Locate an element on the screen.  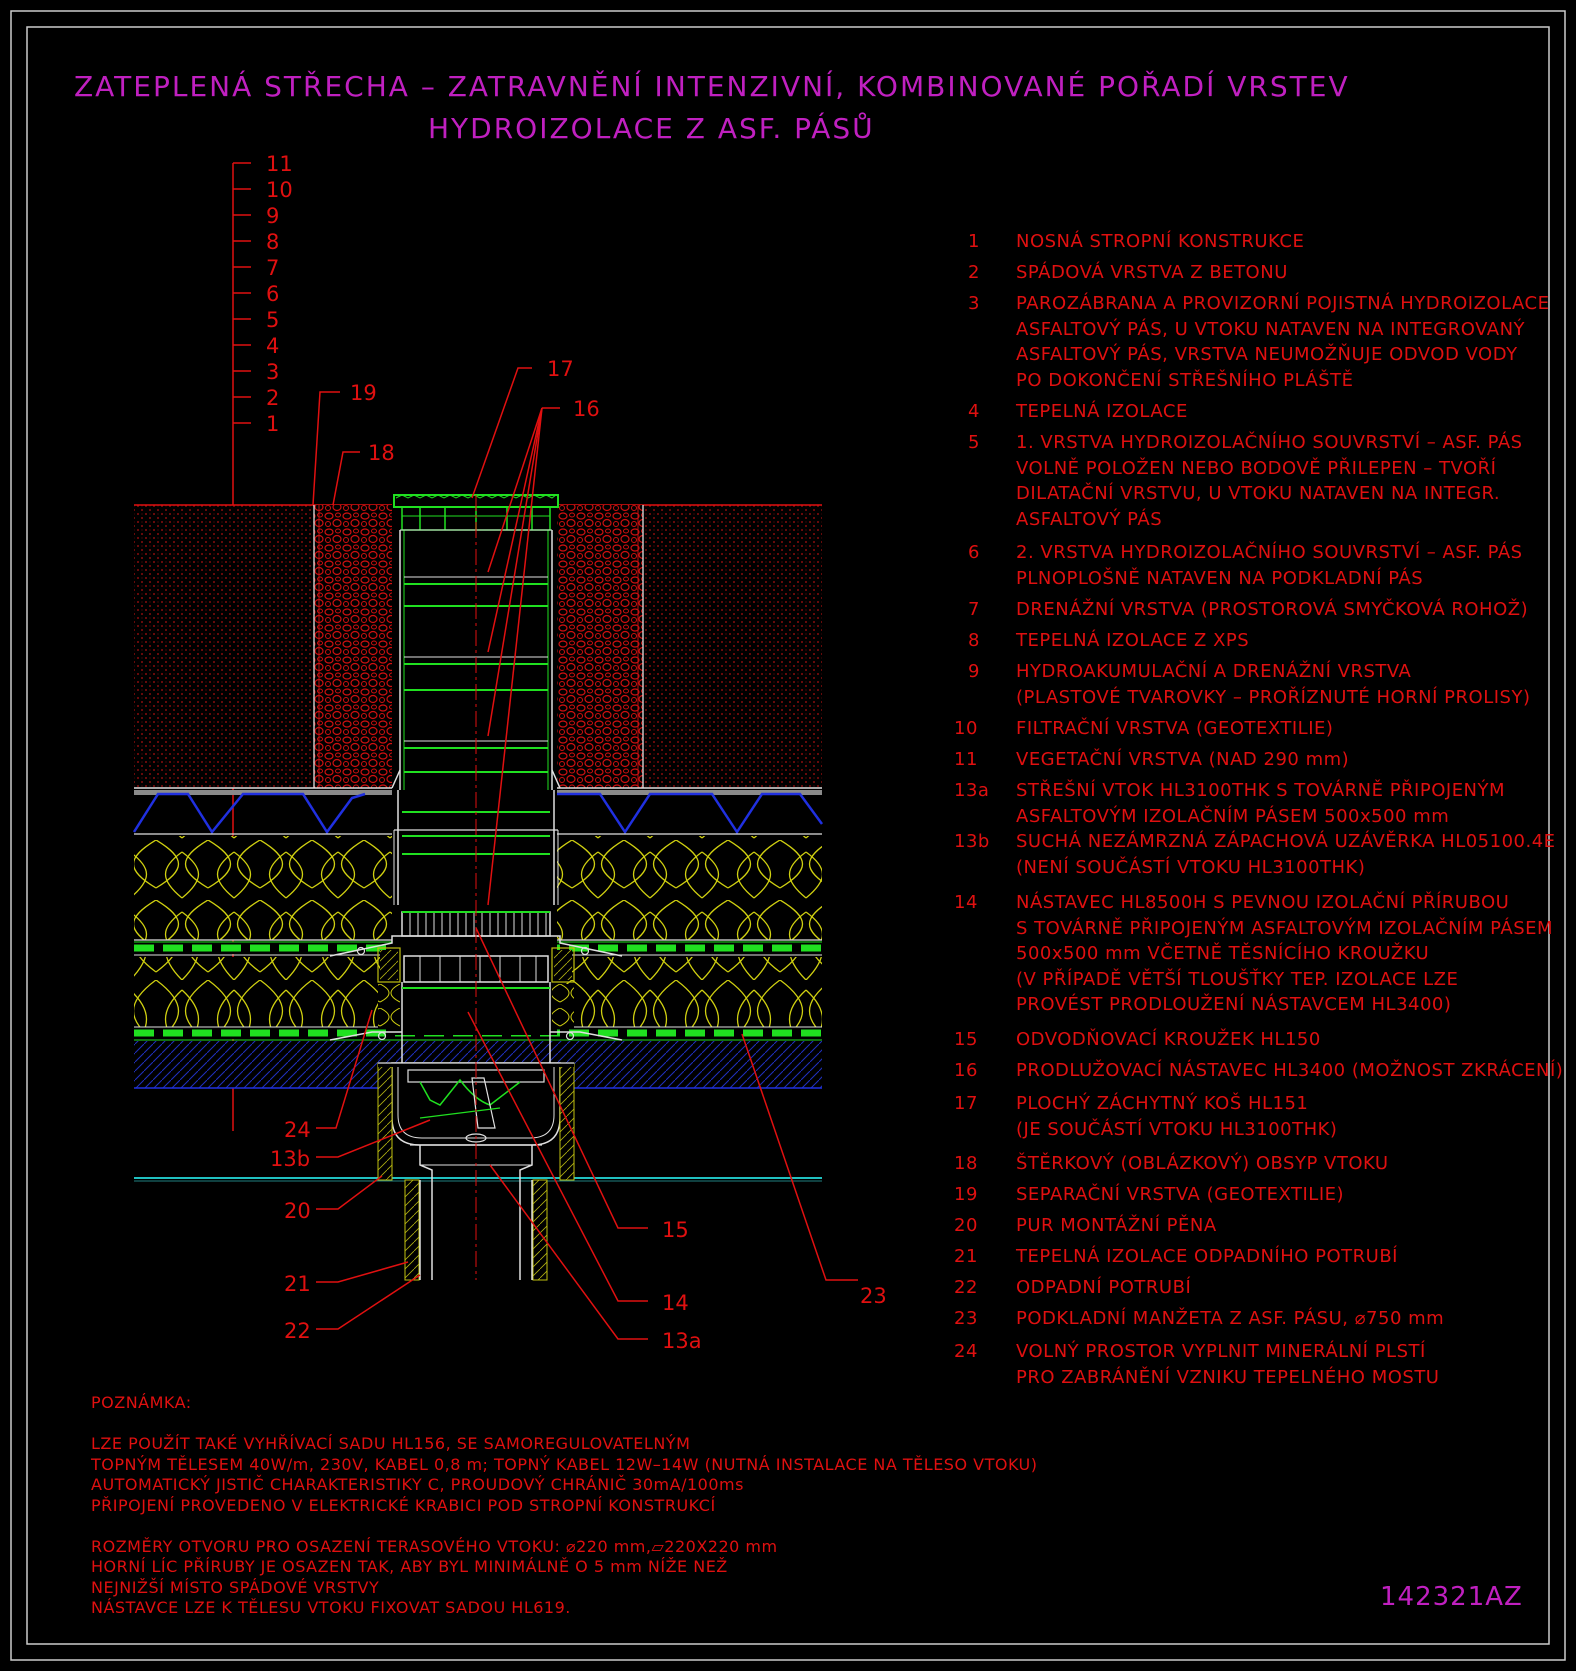
scale-label-10: 10 is located at coordinates (279, 190).